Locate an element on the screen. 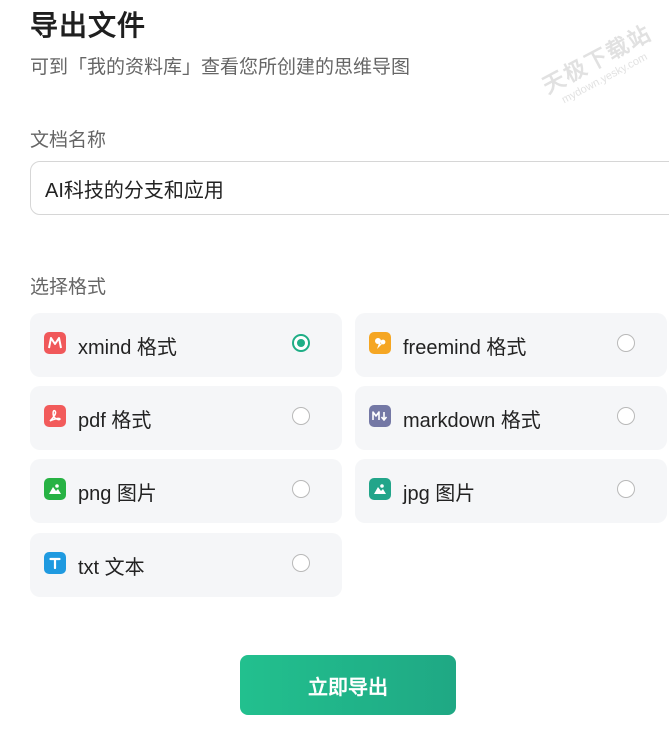 The image size is (669, 731). freemind-icon is located at coordinates (380, 343).